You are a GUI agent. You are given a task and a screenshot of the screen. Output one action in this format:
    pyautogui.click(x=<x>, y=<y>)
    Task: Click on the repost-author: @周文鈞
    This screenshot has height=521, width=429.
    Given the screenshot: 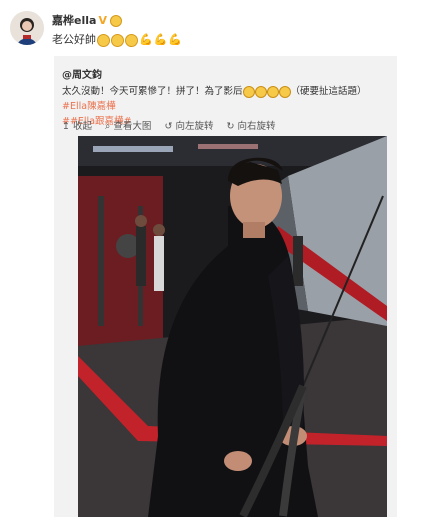 What is the action you would take?
    pyautogui.click(x=82, y=73)
    